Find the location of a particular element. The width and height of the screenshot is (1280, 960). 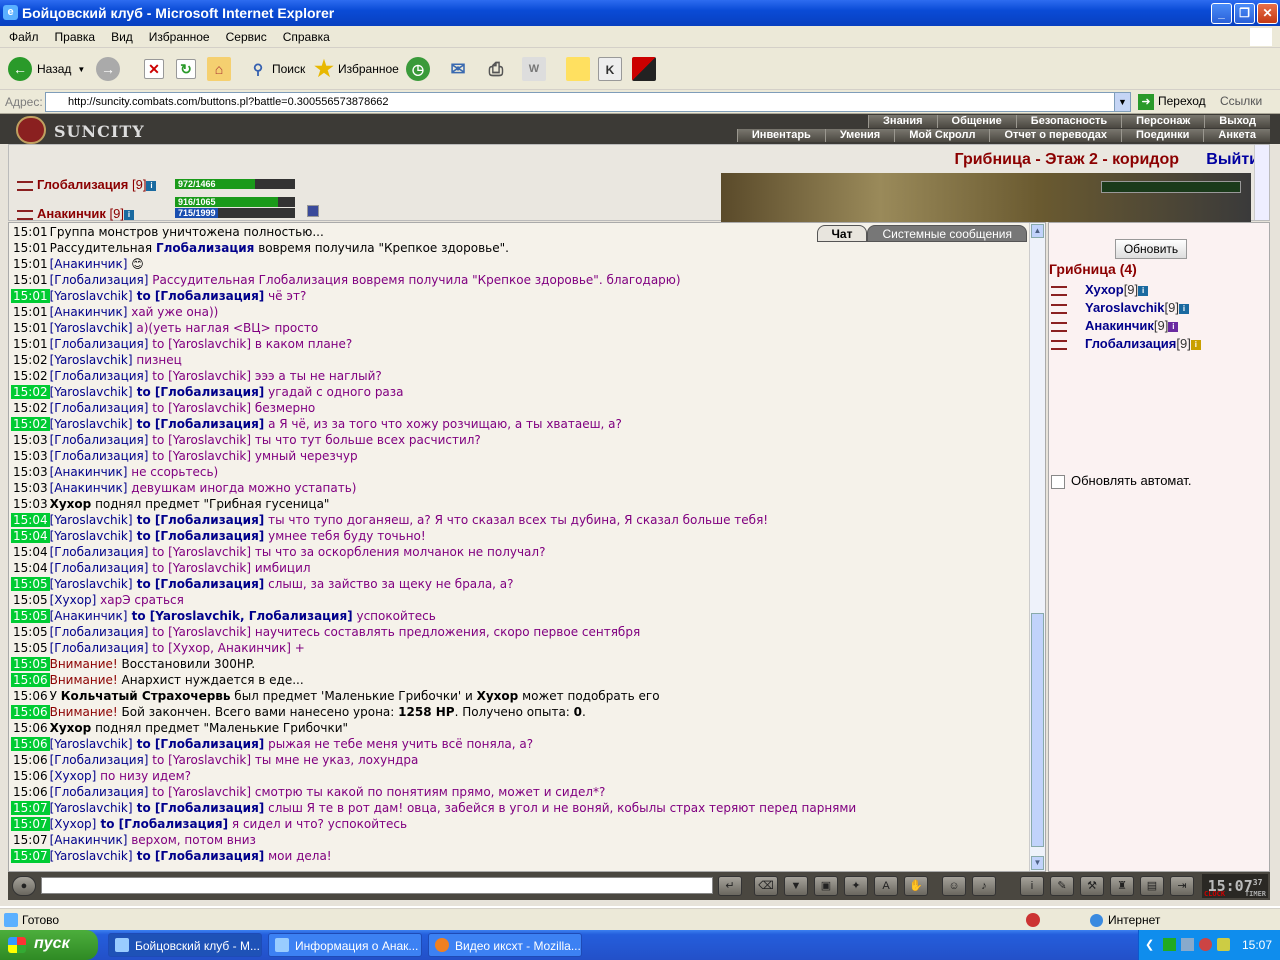

history-button: ◷ is located at coordinates (418, 69).